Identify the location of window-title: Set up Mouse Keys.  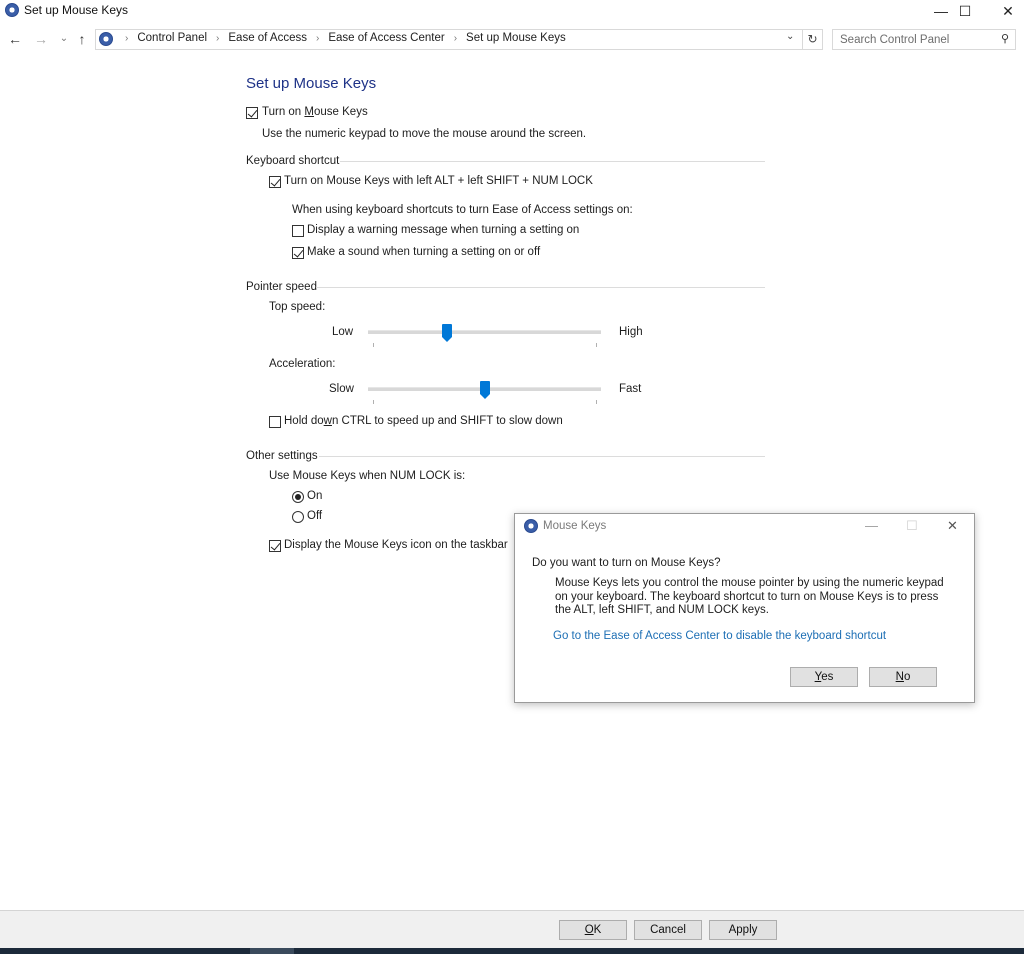
(76, 10).